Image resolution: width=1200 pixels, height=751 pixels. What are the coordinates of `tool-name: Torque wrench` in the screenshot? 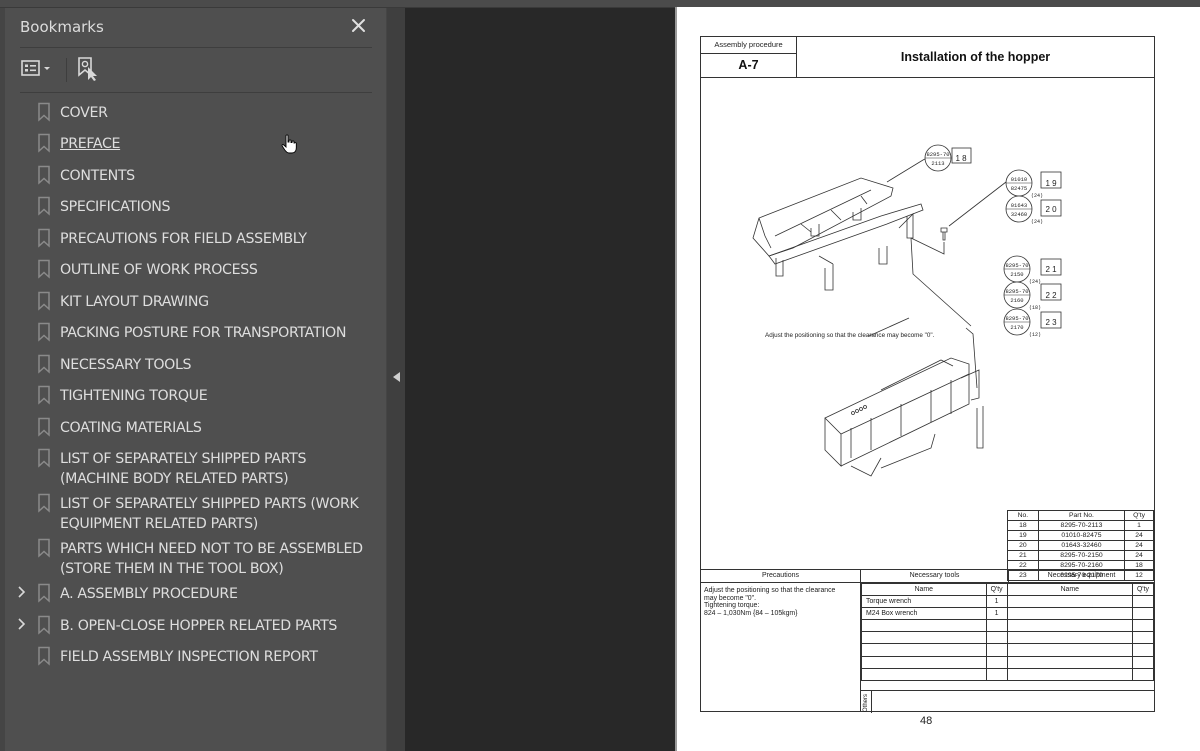 It's located at (924, 602).